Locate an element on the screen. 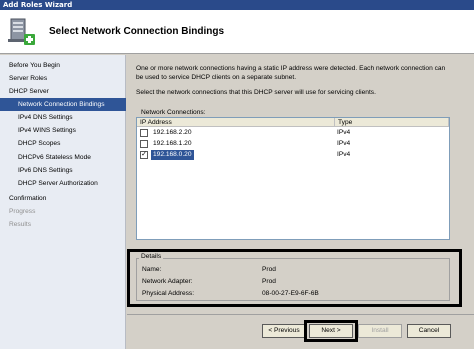 The width and height of the screenshot is (474, 349). previous-button: < Previous is located at coordinates (284, 331).